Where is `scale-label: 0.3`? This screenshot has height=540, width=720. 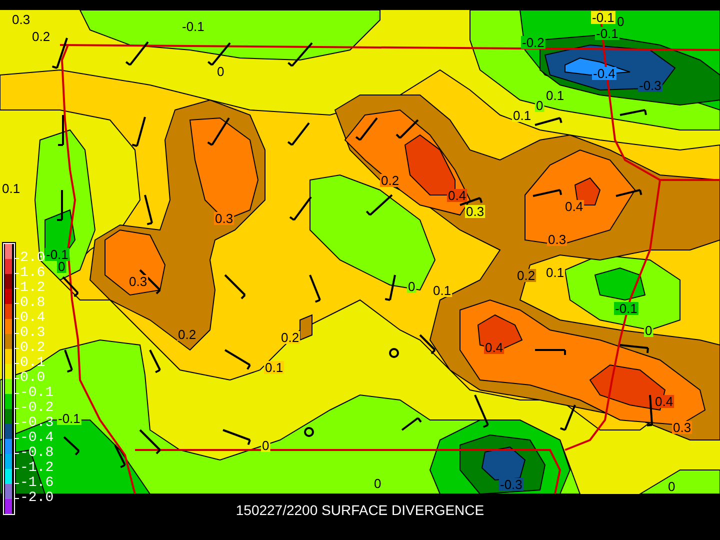
scale-label: 0.3 is located at coordinates (33, 333).